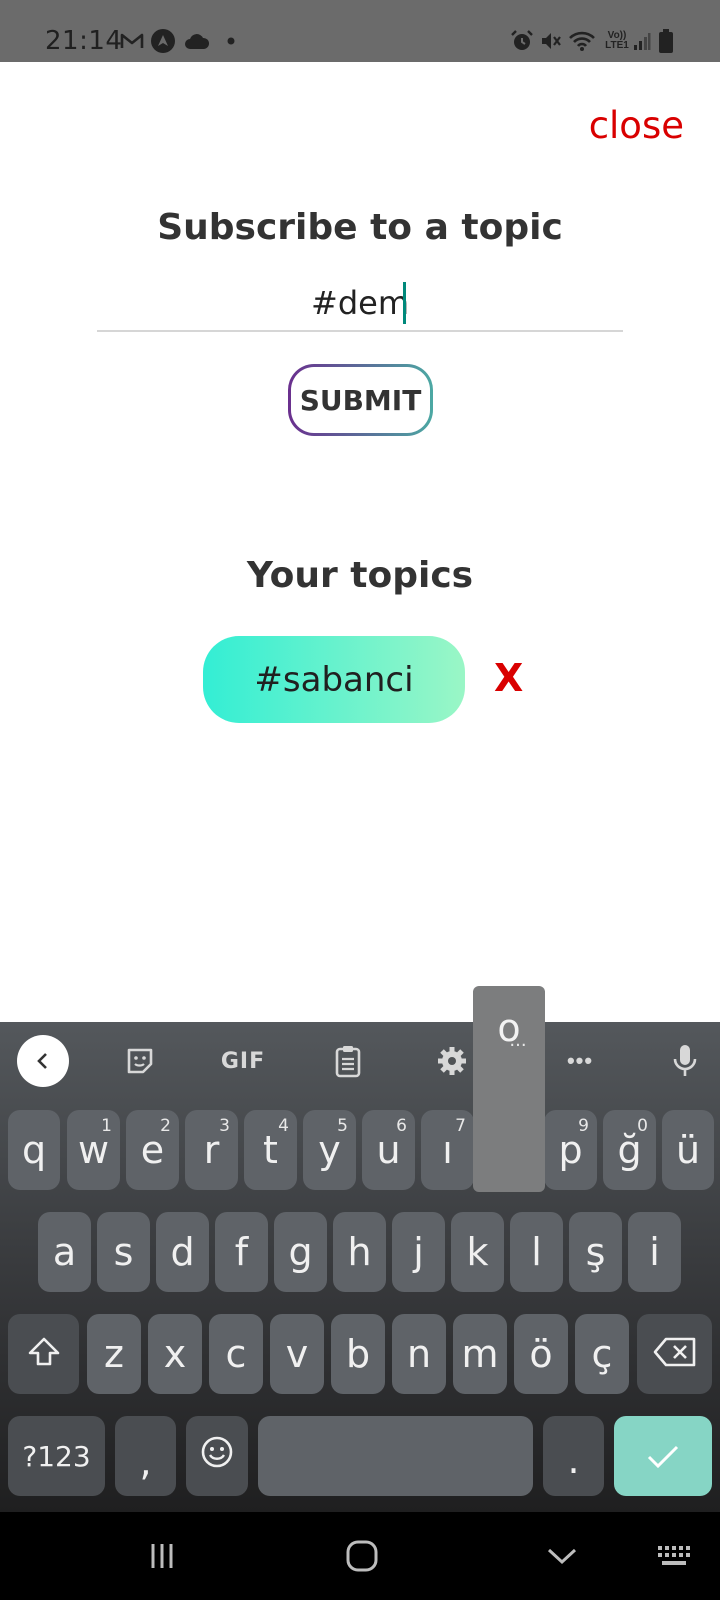  I want to click on submit-label: SUBMIT, so click(360, 400).